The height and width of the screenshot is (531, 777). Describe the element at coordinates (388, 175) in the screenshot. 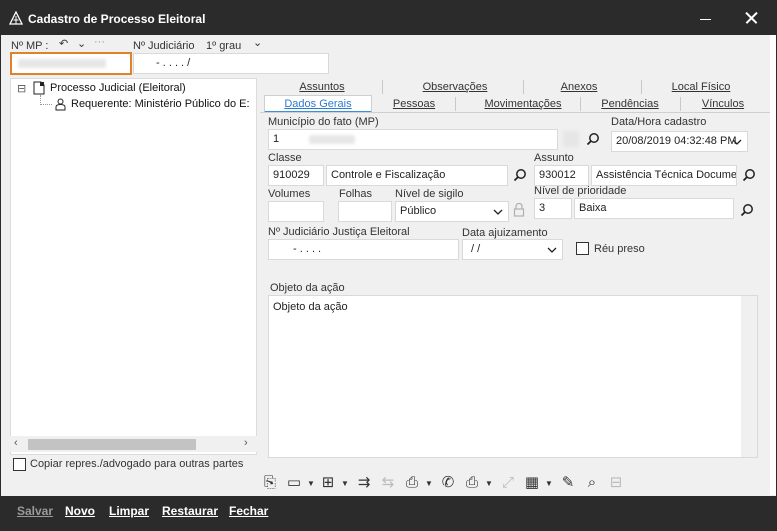

I see `classe-desc: Controle e Fiscalização` at that location.